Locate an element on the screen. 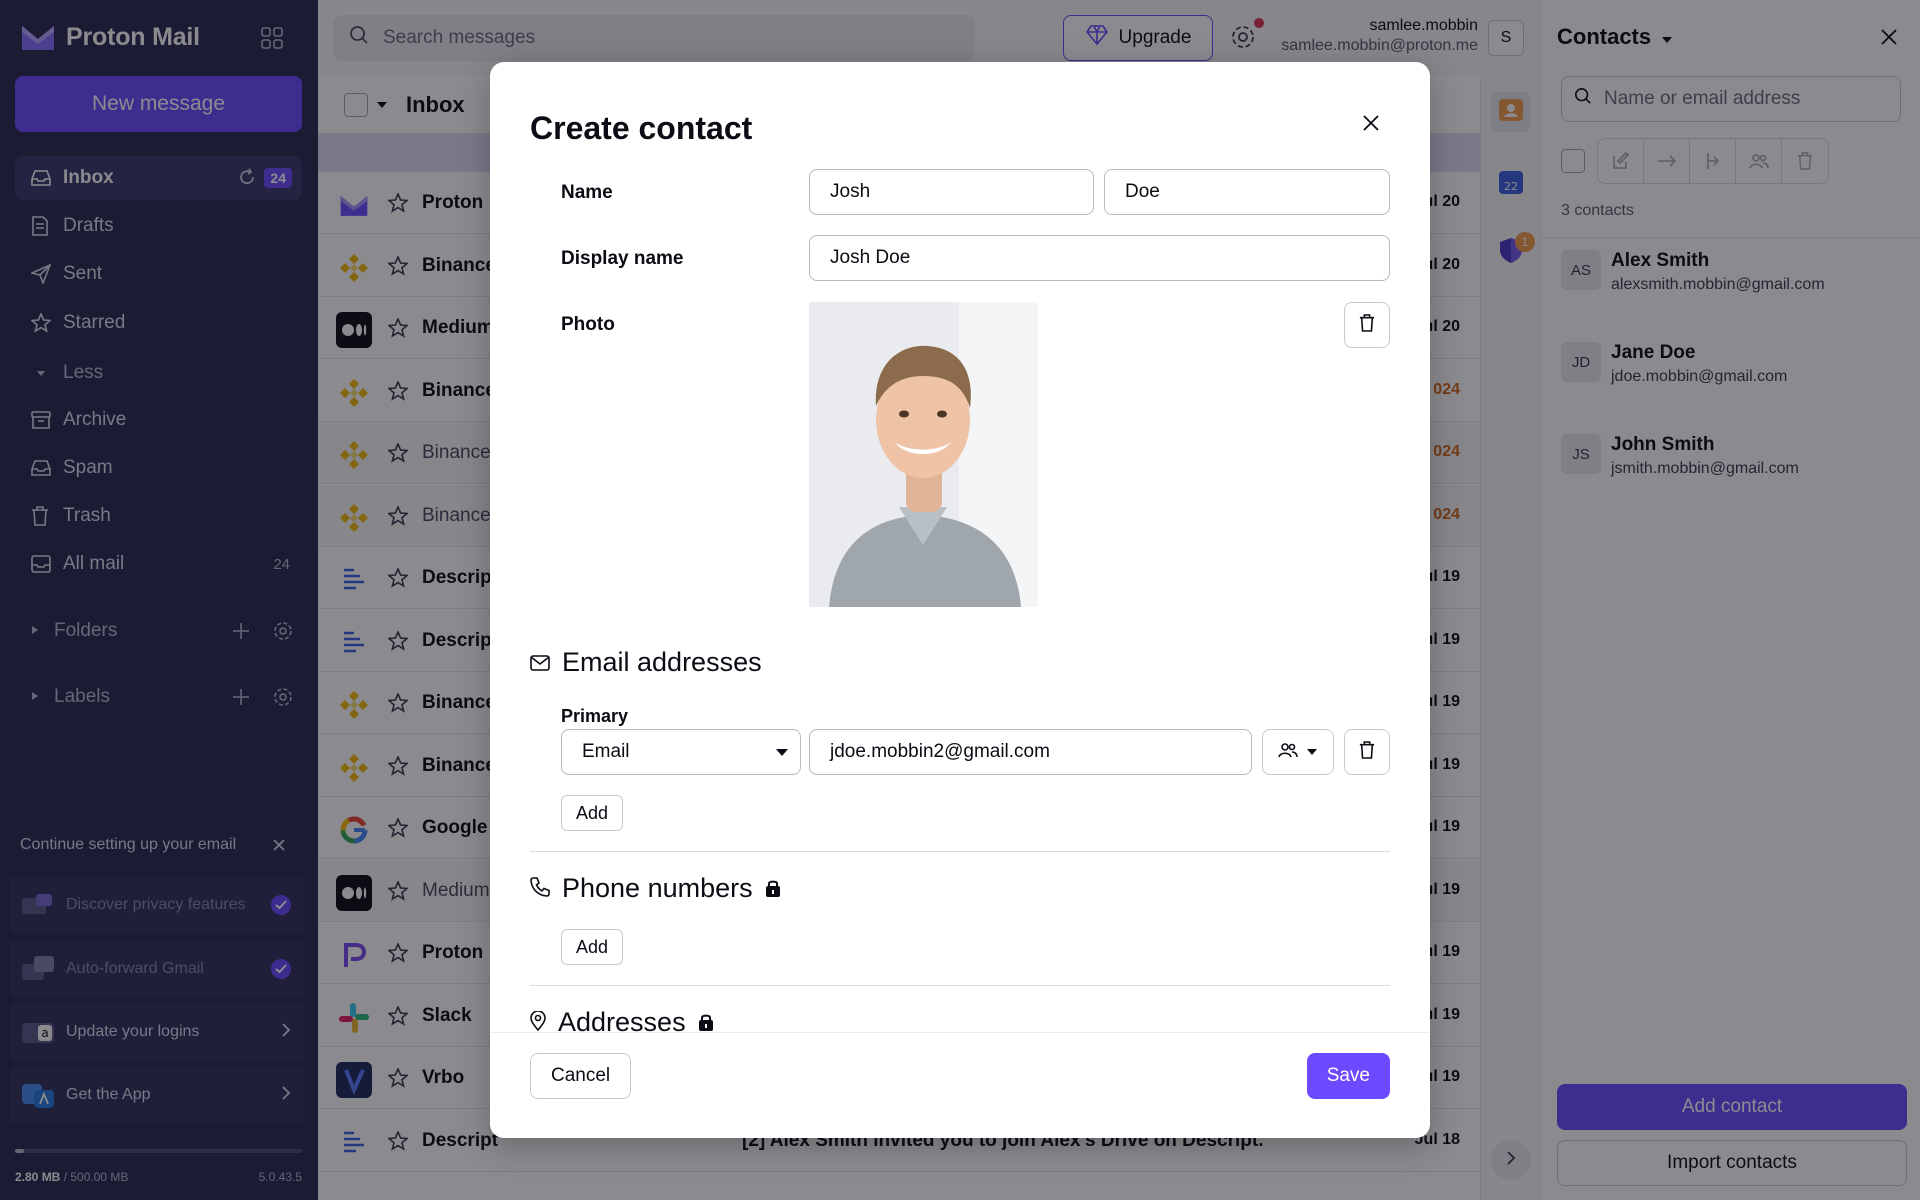  phone-section-label: Phone numbers is located at coordinates (657, 888).